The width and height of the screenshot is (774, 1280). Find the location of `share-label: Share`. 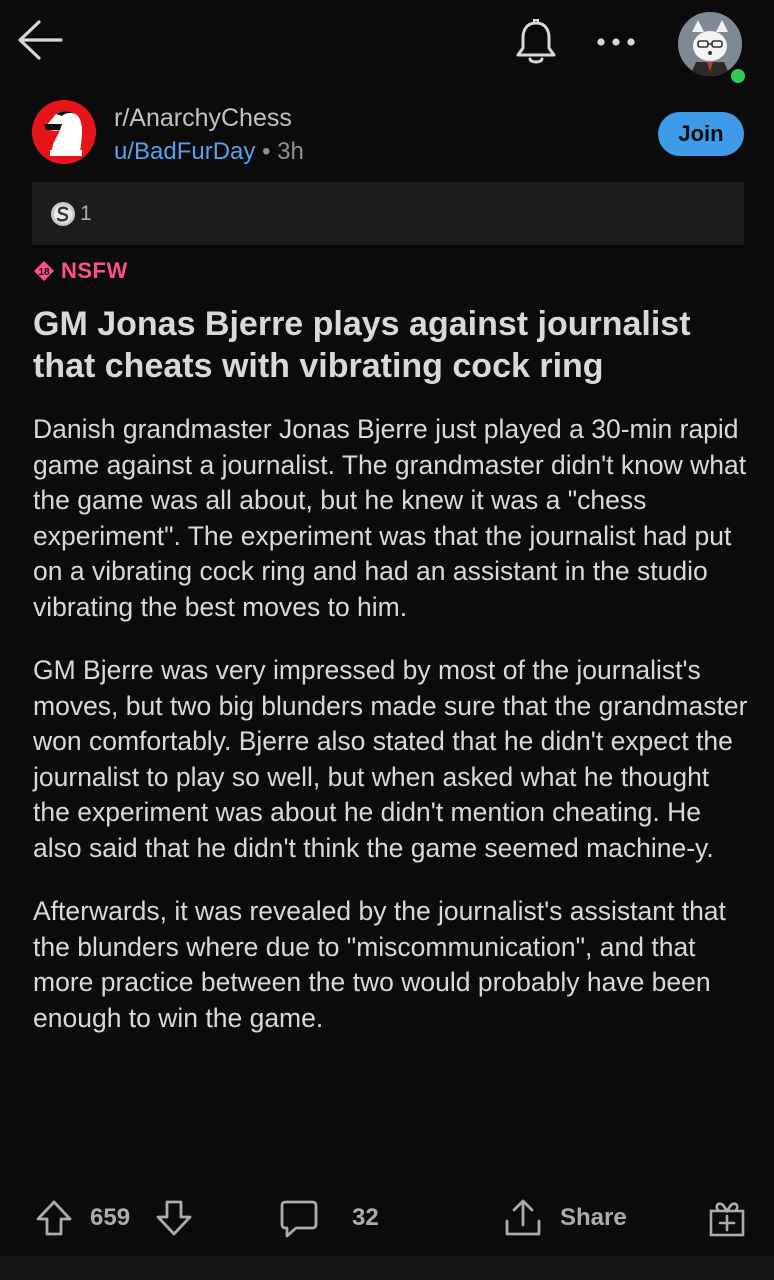

share-label: Share is located at coordinates (593, 1217).